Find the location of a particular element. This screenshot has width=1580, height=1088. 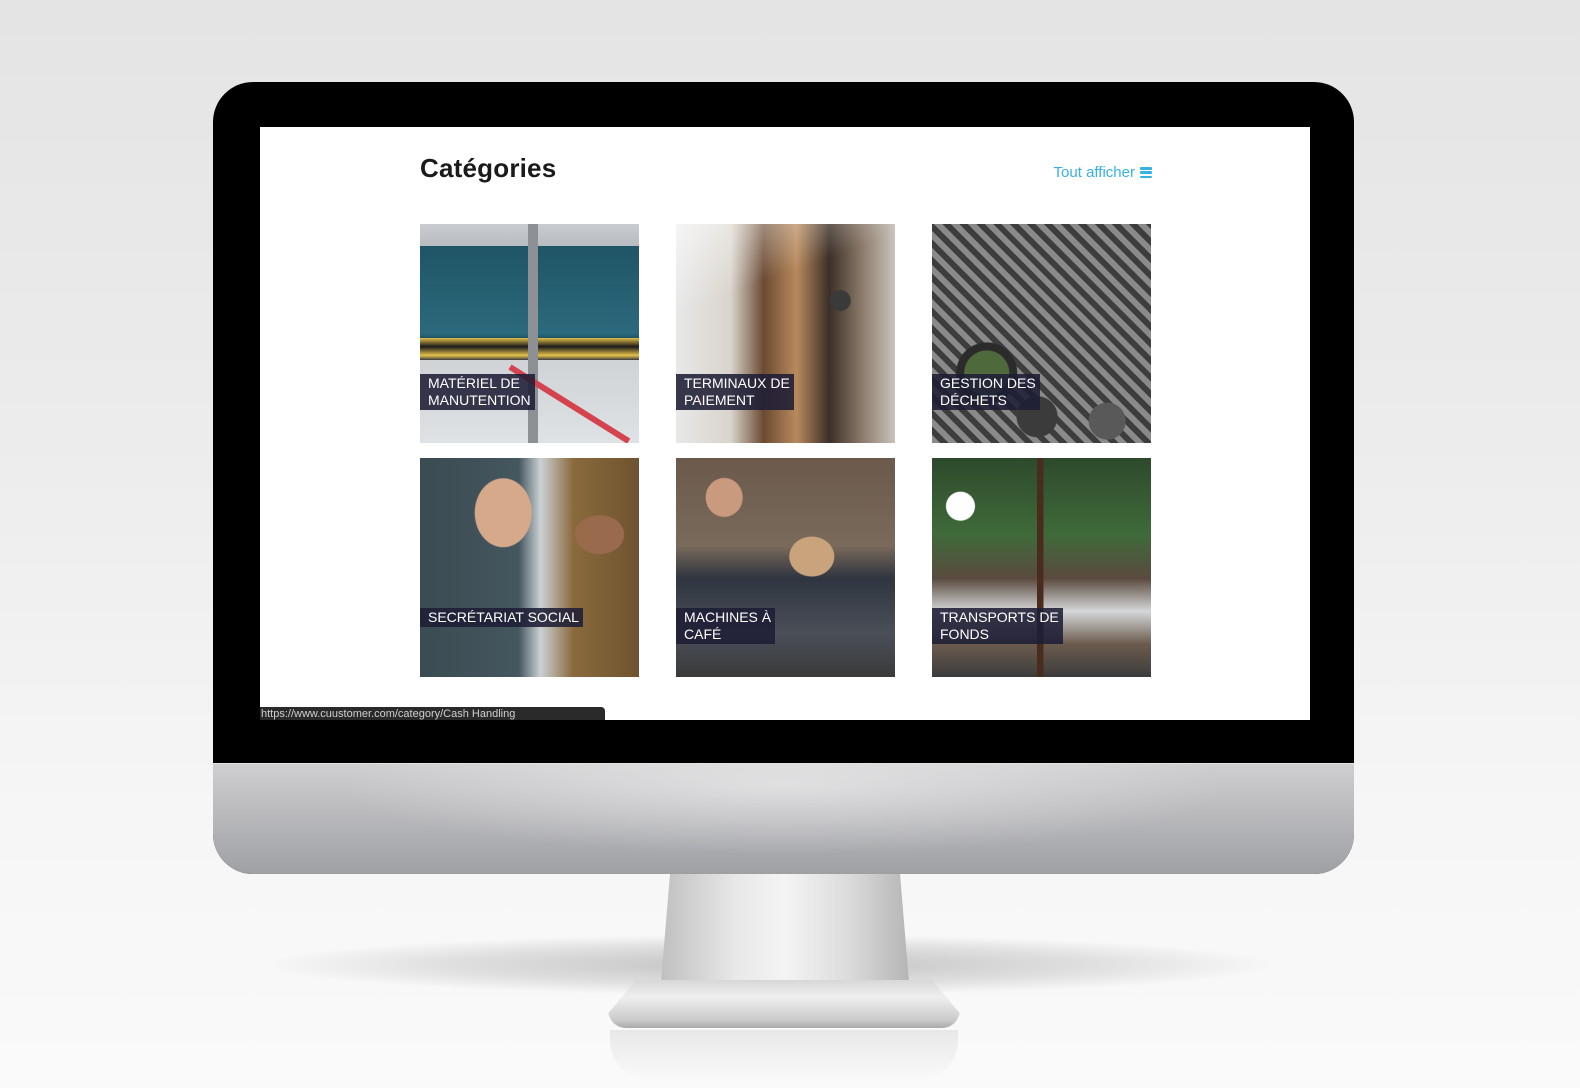

category-tile-secretariat-social: SECRÉTARIAT SOCIAL is located at coordinates (529, 567).